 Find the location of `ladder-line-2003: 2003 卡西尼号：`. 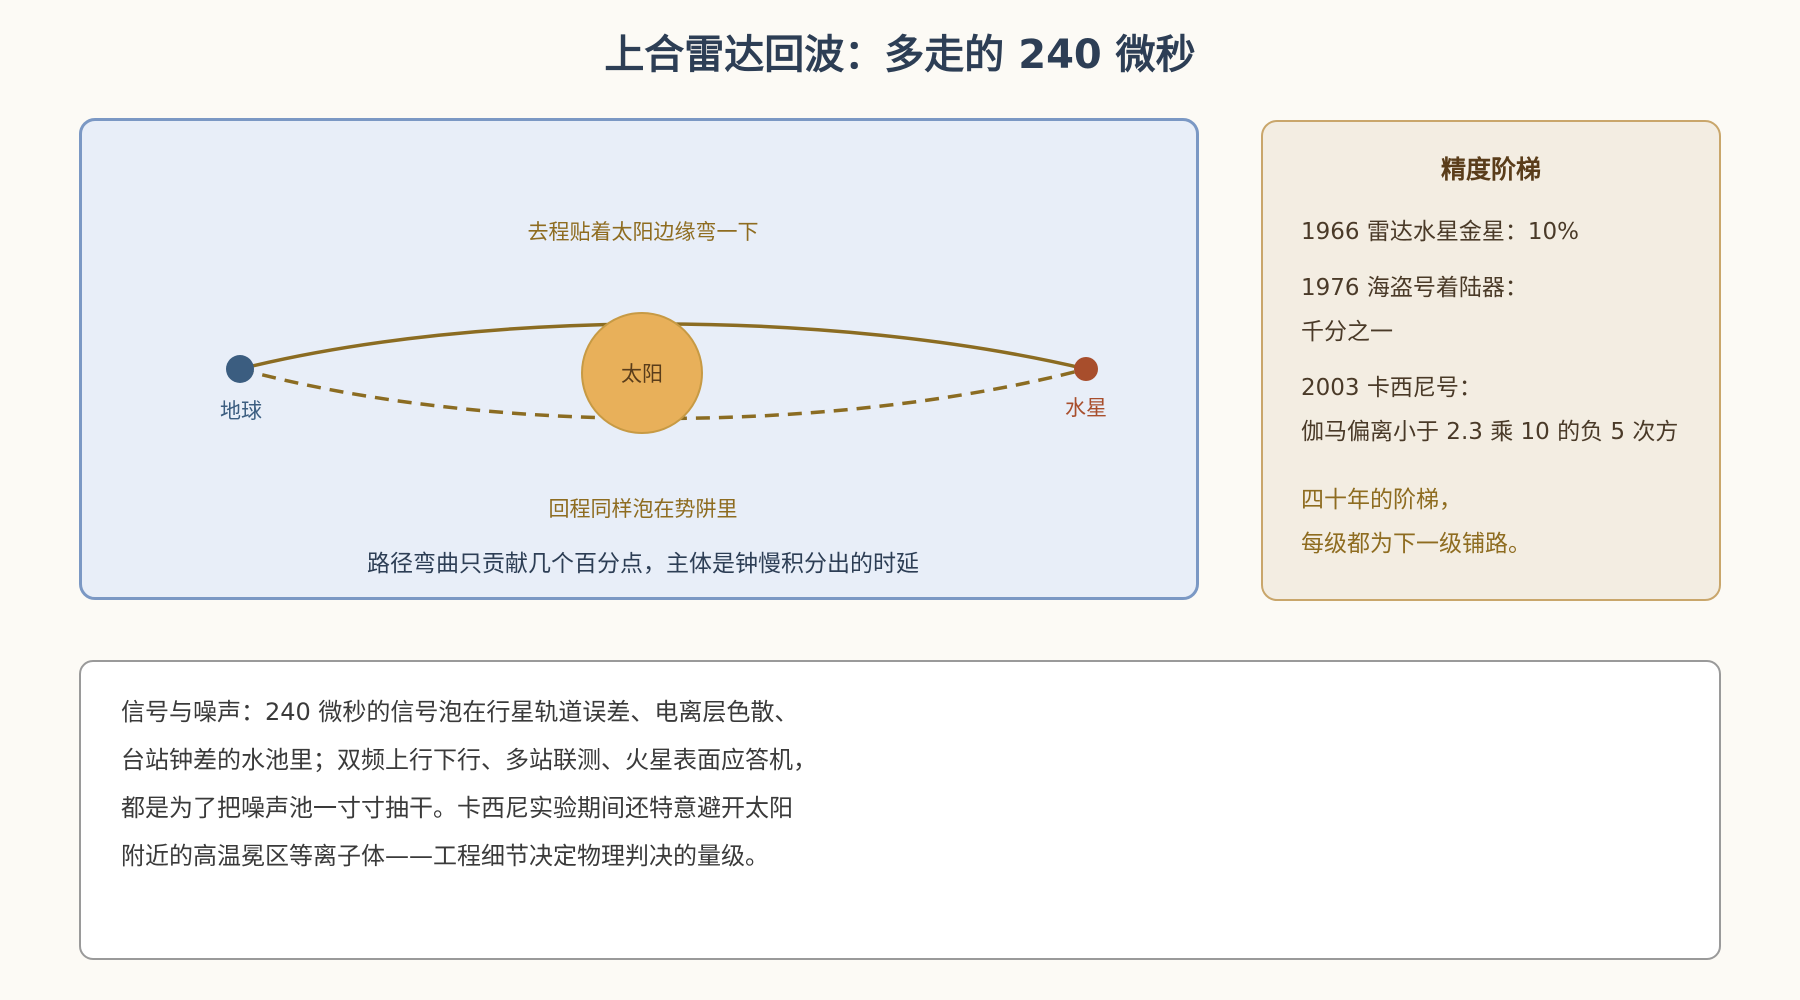

ladder-line-2003: 2003 卡西尼号： is located at coordinates (1391, 388).